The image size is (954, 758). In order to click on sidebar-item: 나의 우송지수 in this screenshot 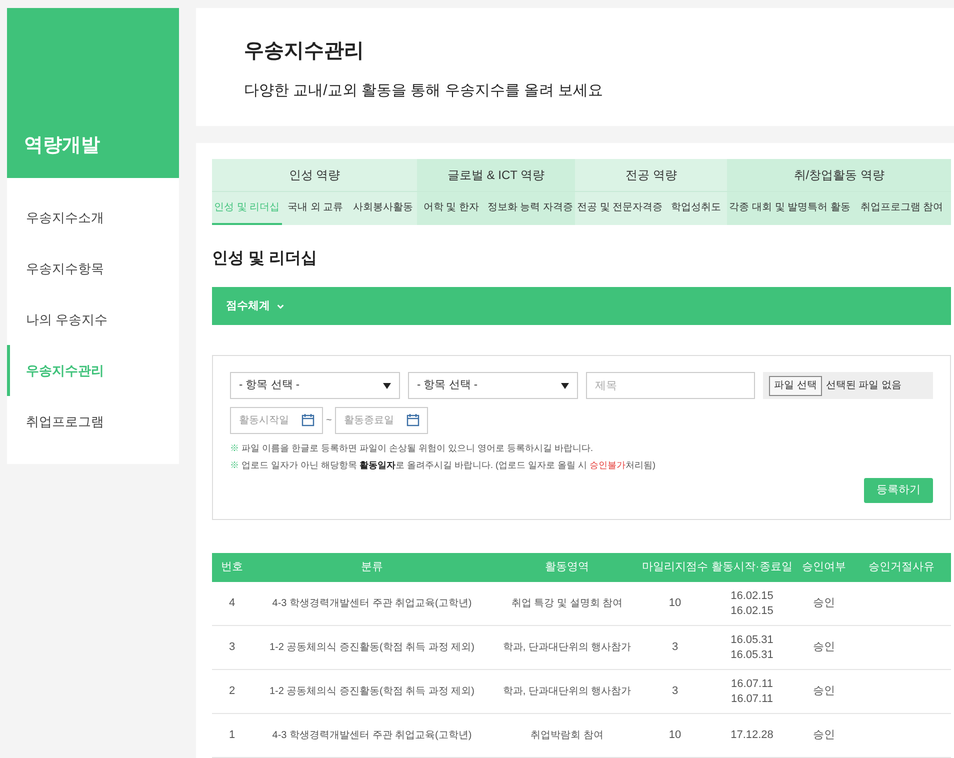, I will do `click(93, 319)`.